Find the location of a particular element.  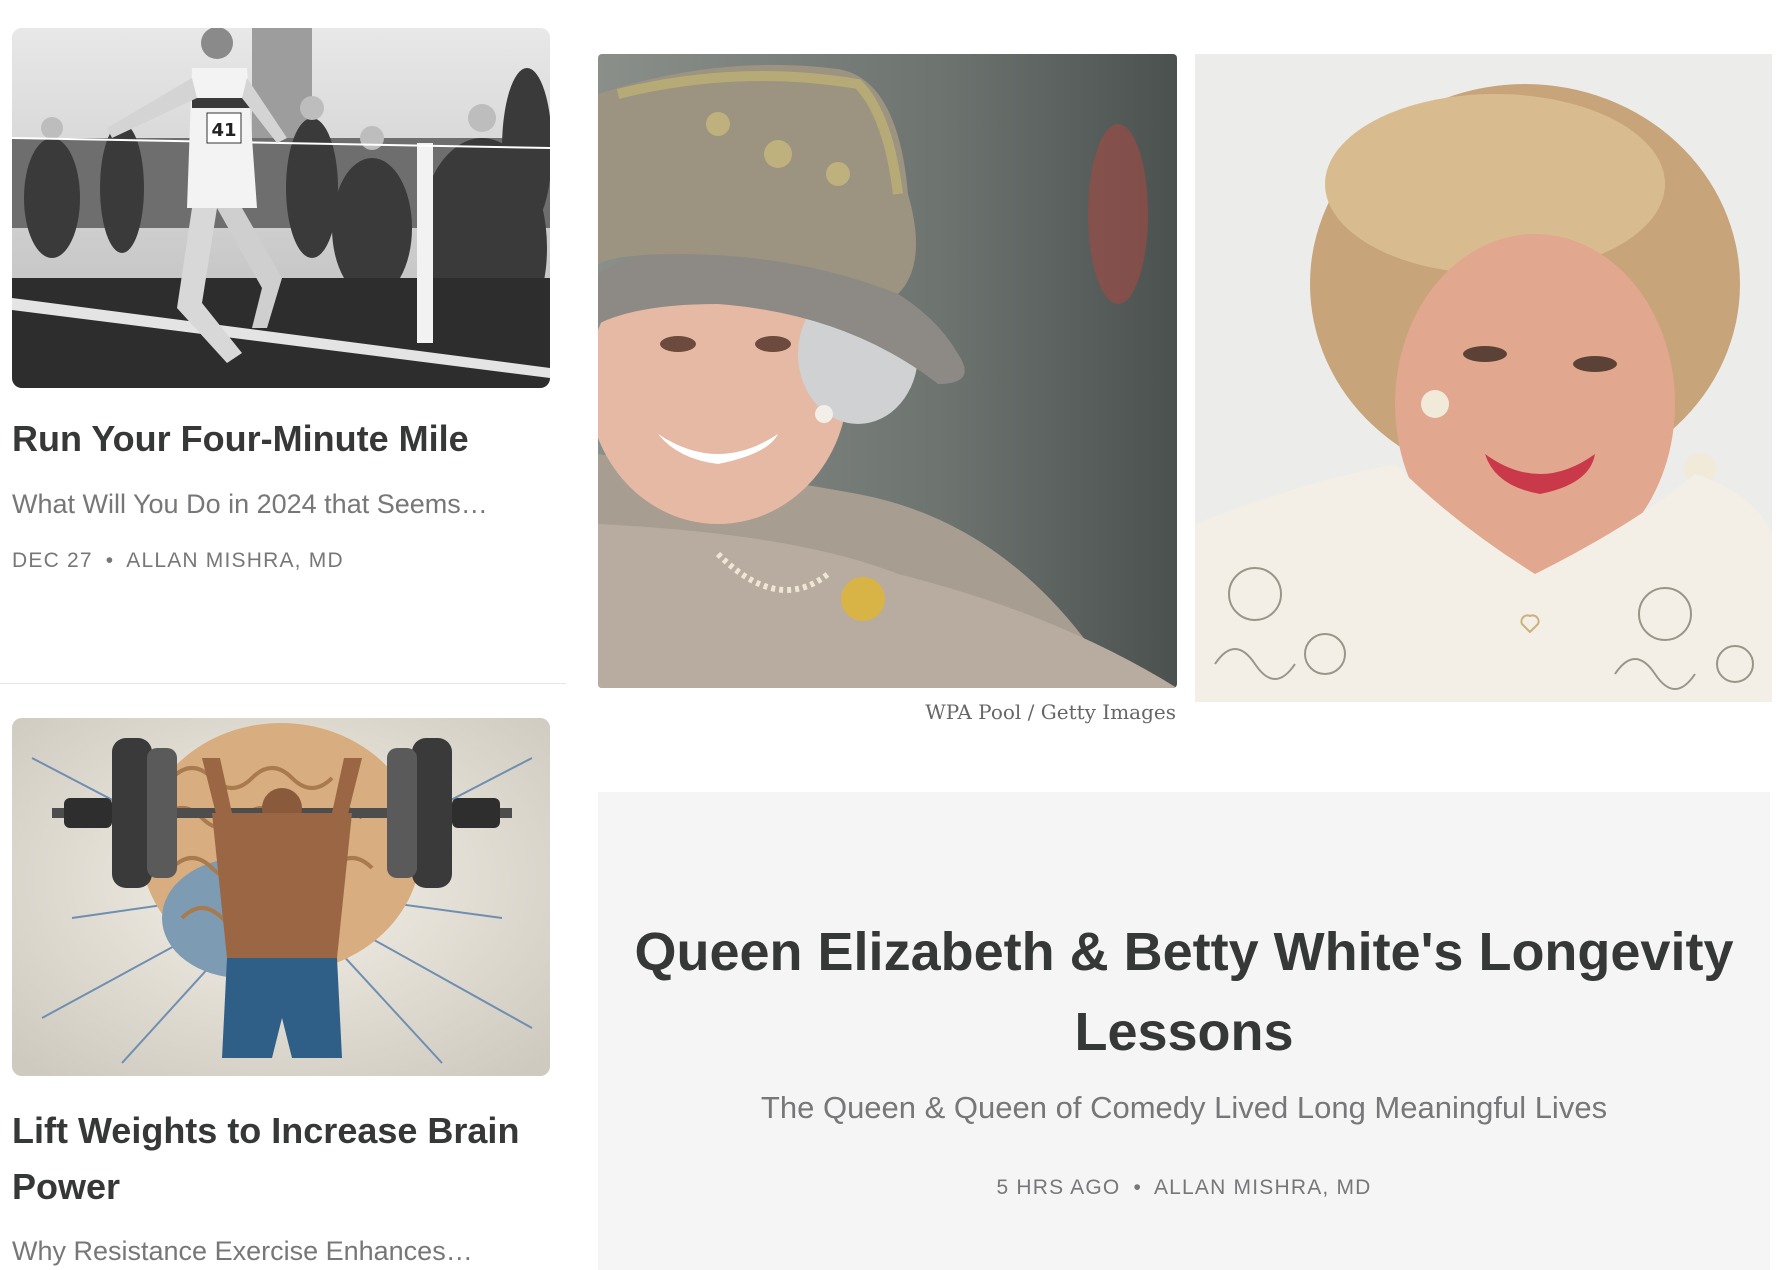

photo-credit: WPA Pool / Getty Images is located at coordinates (1050, 712).